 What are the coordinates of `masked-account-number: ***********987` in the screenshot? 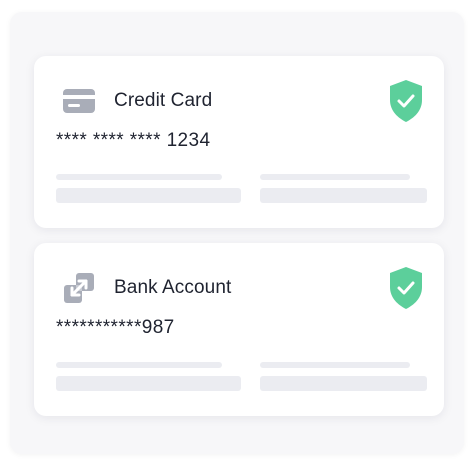 It's located at (115, 327).